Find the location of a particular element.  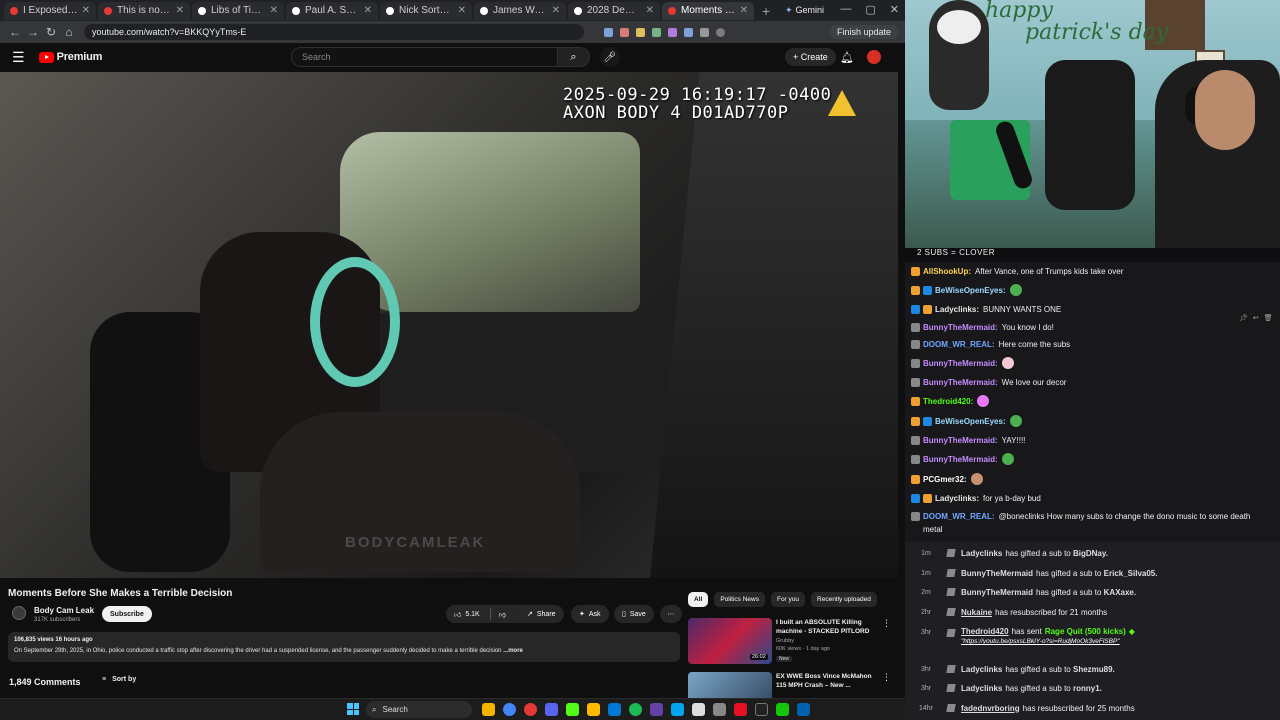

chip-politics-news: Politics News is located at coordinates (739, 599).